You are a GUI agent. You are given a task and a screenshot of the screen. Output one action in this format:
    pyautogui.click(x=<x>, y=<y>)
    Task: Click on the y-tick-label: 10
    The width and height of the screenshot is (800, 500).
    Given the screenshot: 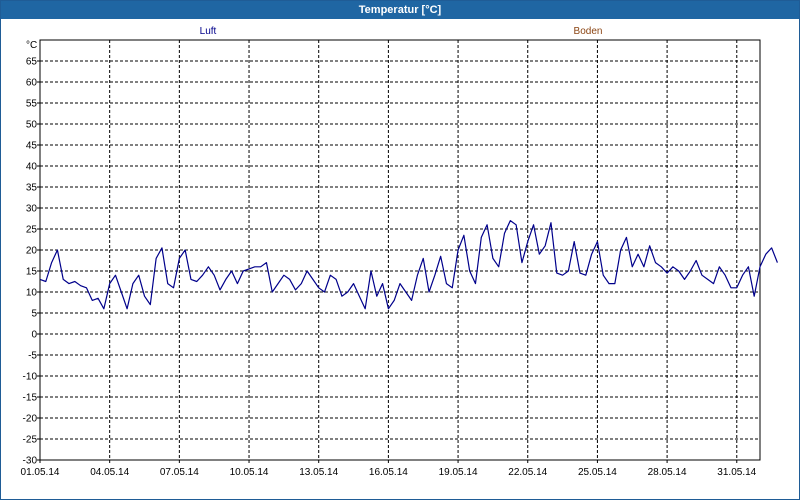 What is the action you would take?
    pyautogui.click(x=32, y=293)
    